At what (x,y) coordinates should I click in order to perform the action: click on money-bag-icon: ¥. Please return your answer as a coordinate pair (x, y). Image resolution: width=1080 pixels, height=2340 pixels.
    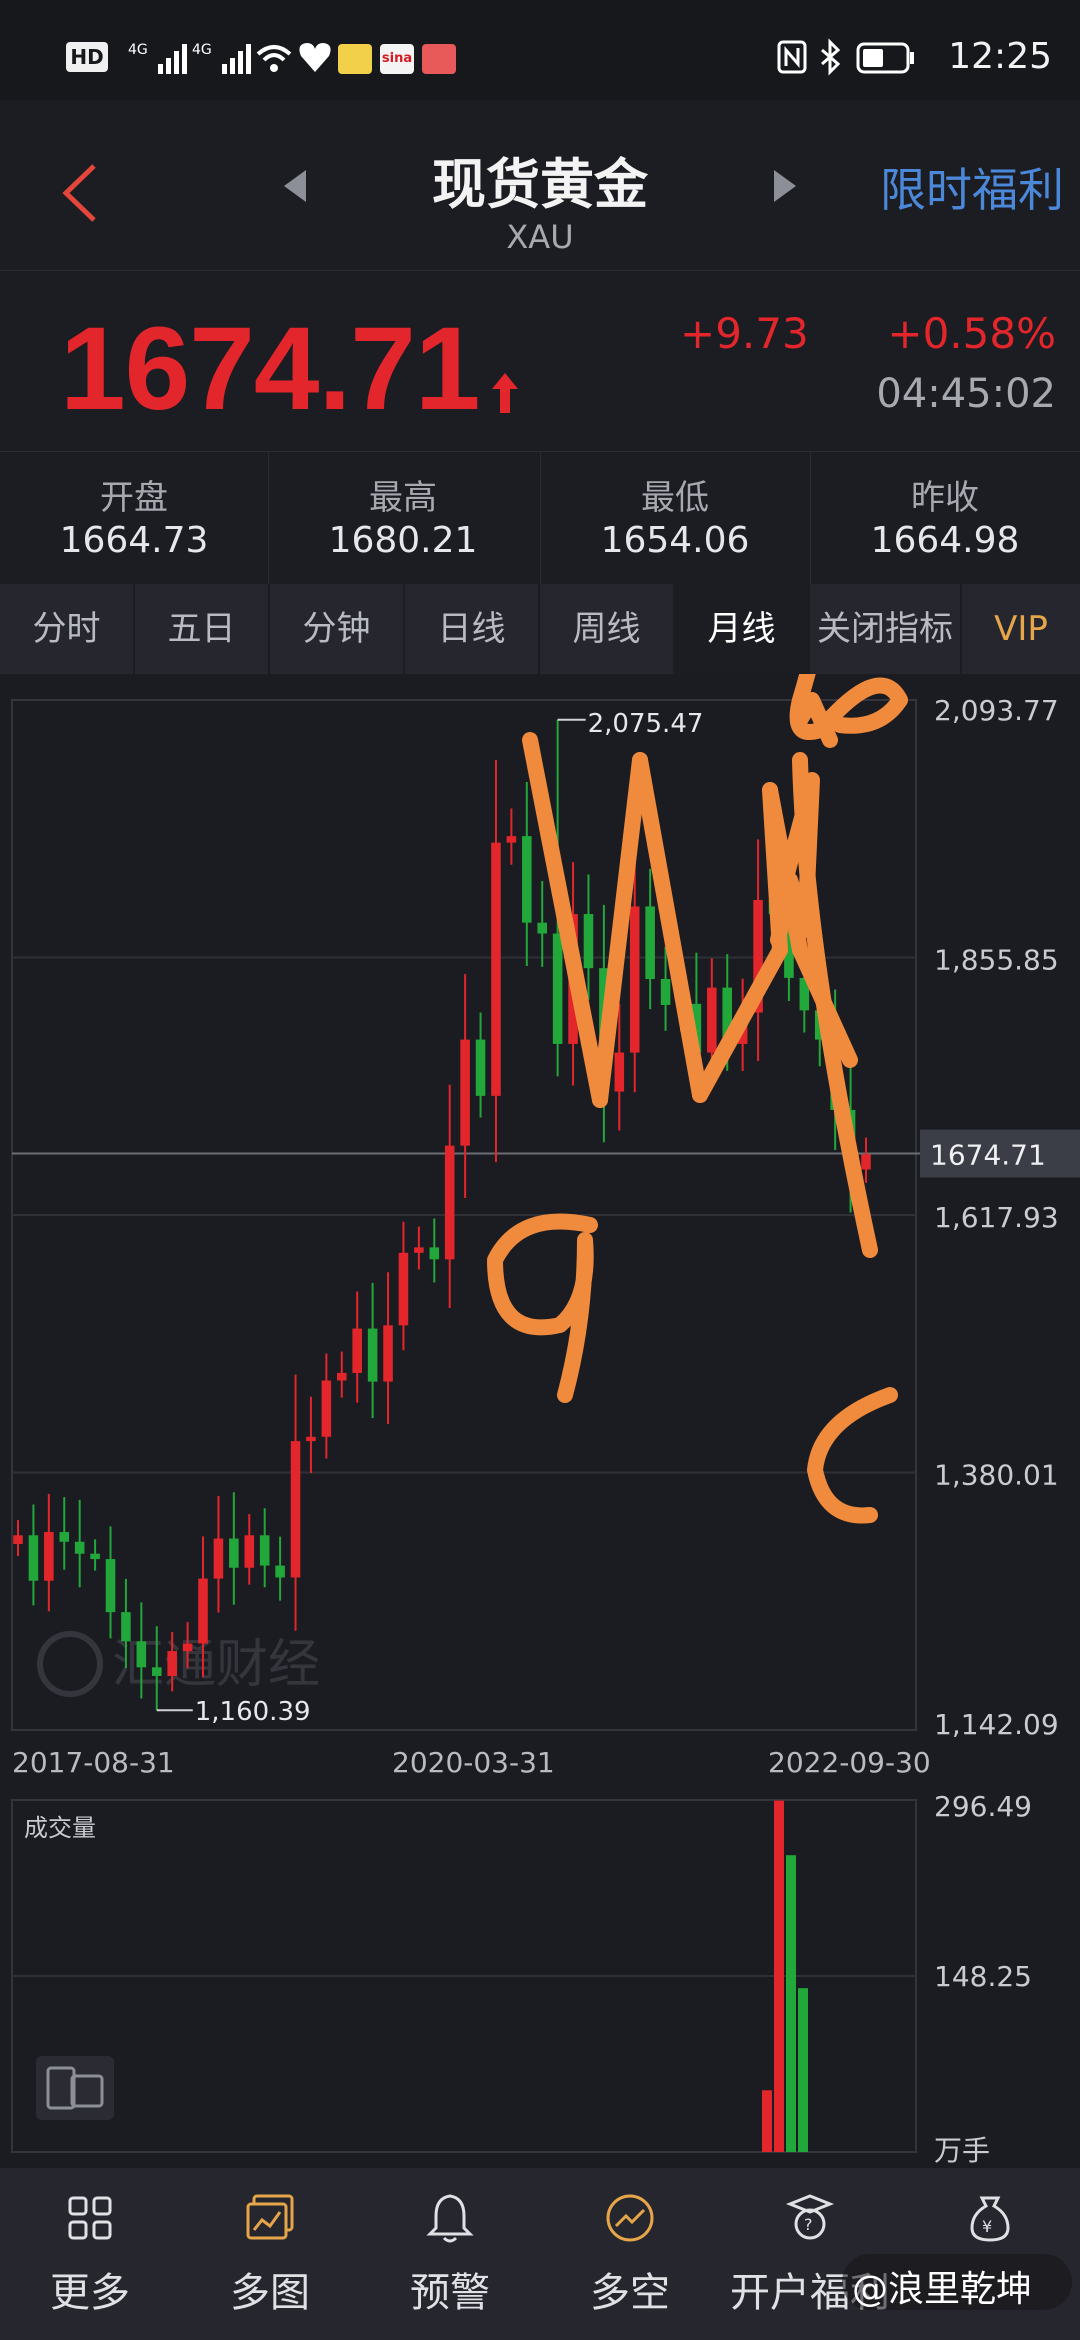
    Looking at the image, I should click on (990, 2219).